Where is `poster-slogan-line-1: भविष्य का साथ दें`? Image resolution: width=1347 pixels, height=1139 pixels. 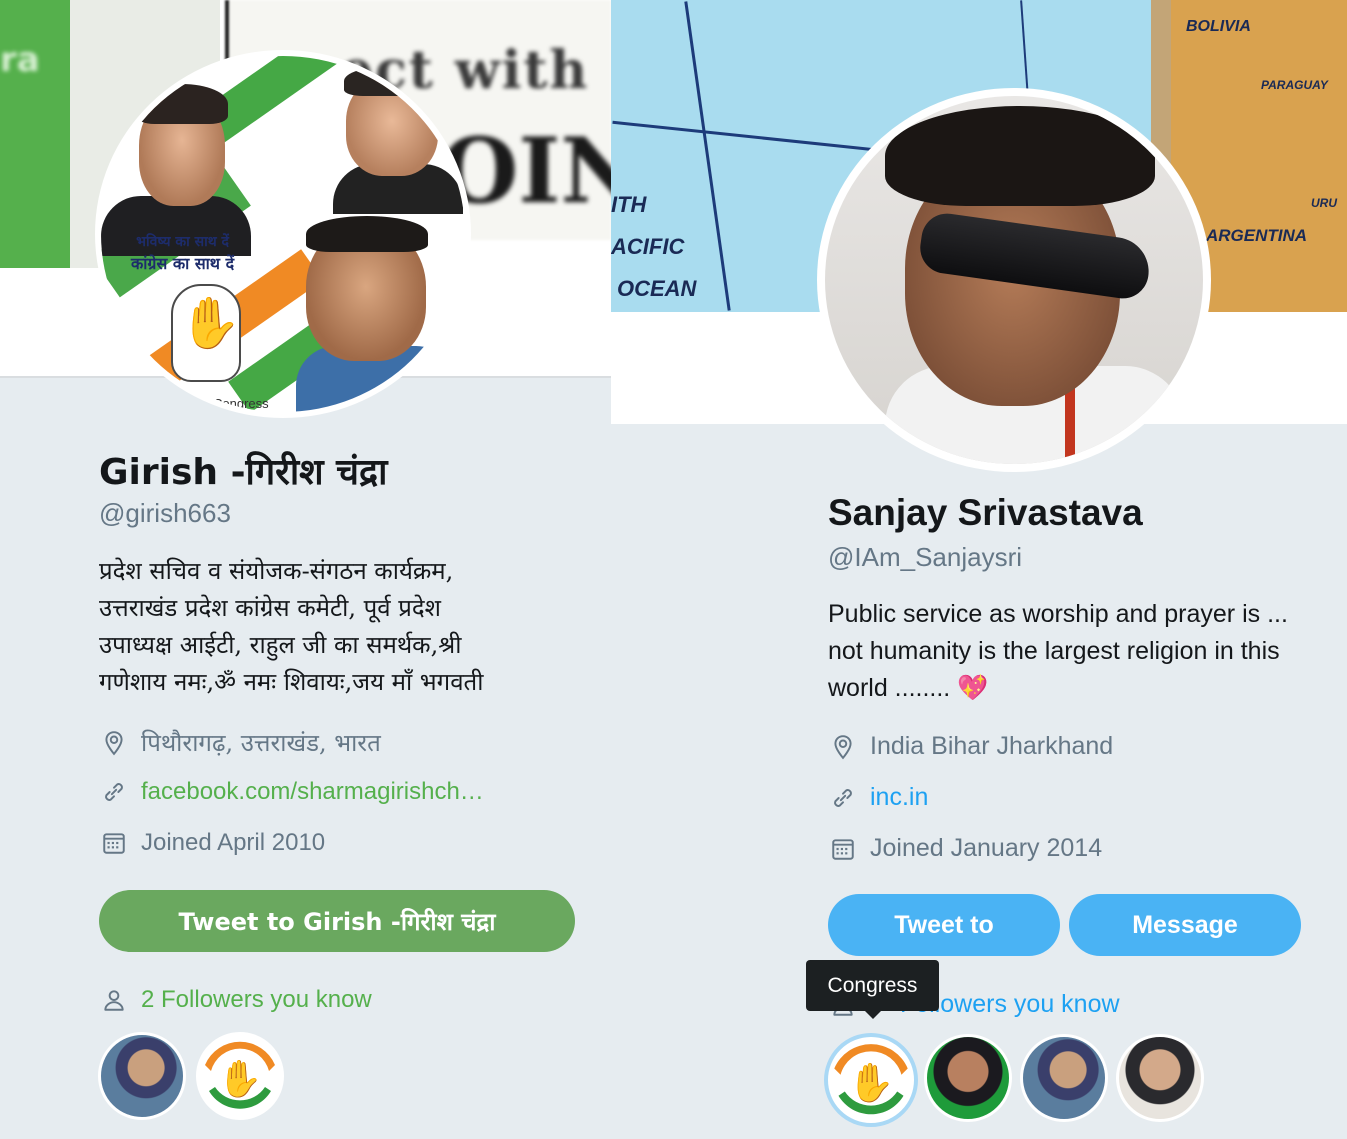
poster-slogan-line-1: भविष्य का साथ दें is located at coordinates (182, 242).